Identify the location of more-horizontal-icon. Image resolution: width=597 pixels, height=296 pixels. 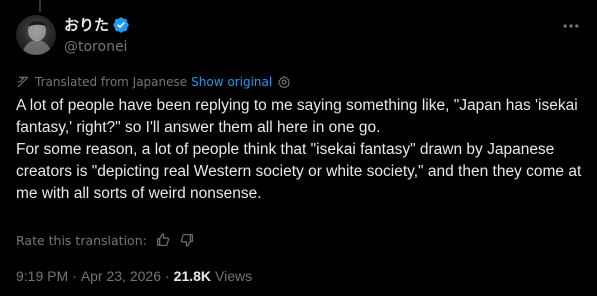
(571, 26).